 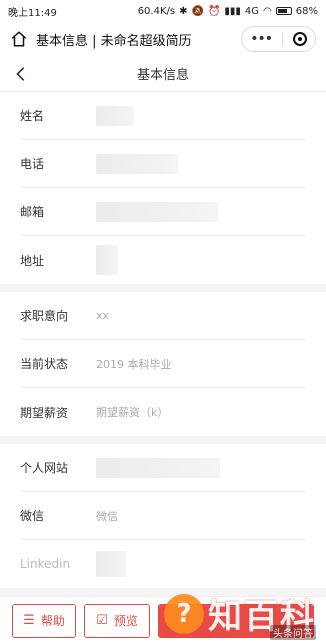 I want to click on job-intent-value: xx, so click(x=102, y=315).